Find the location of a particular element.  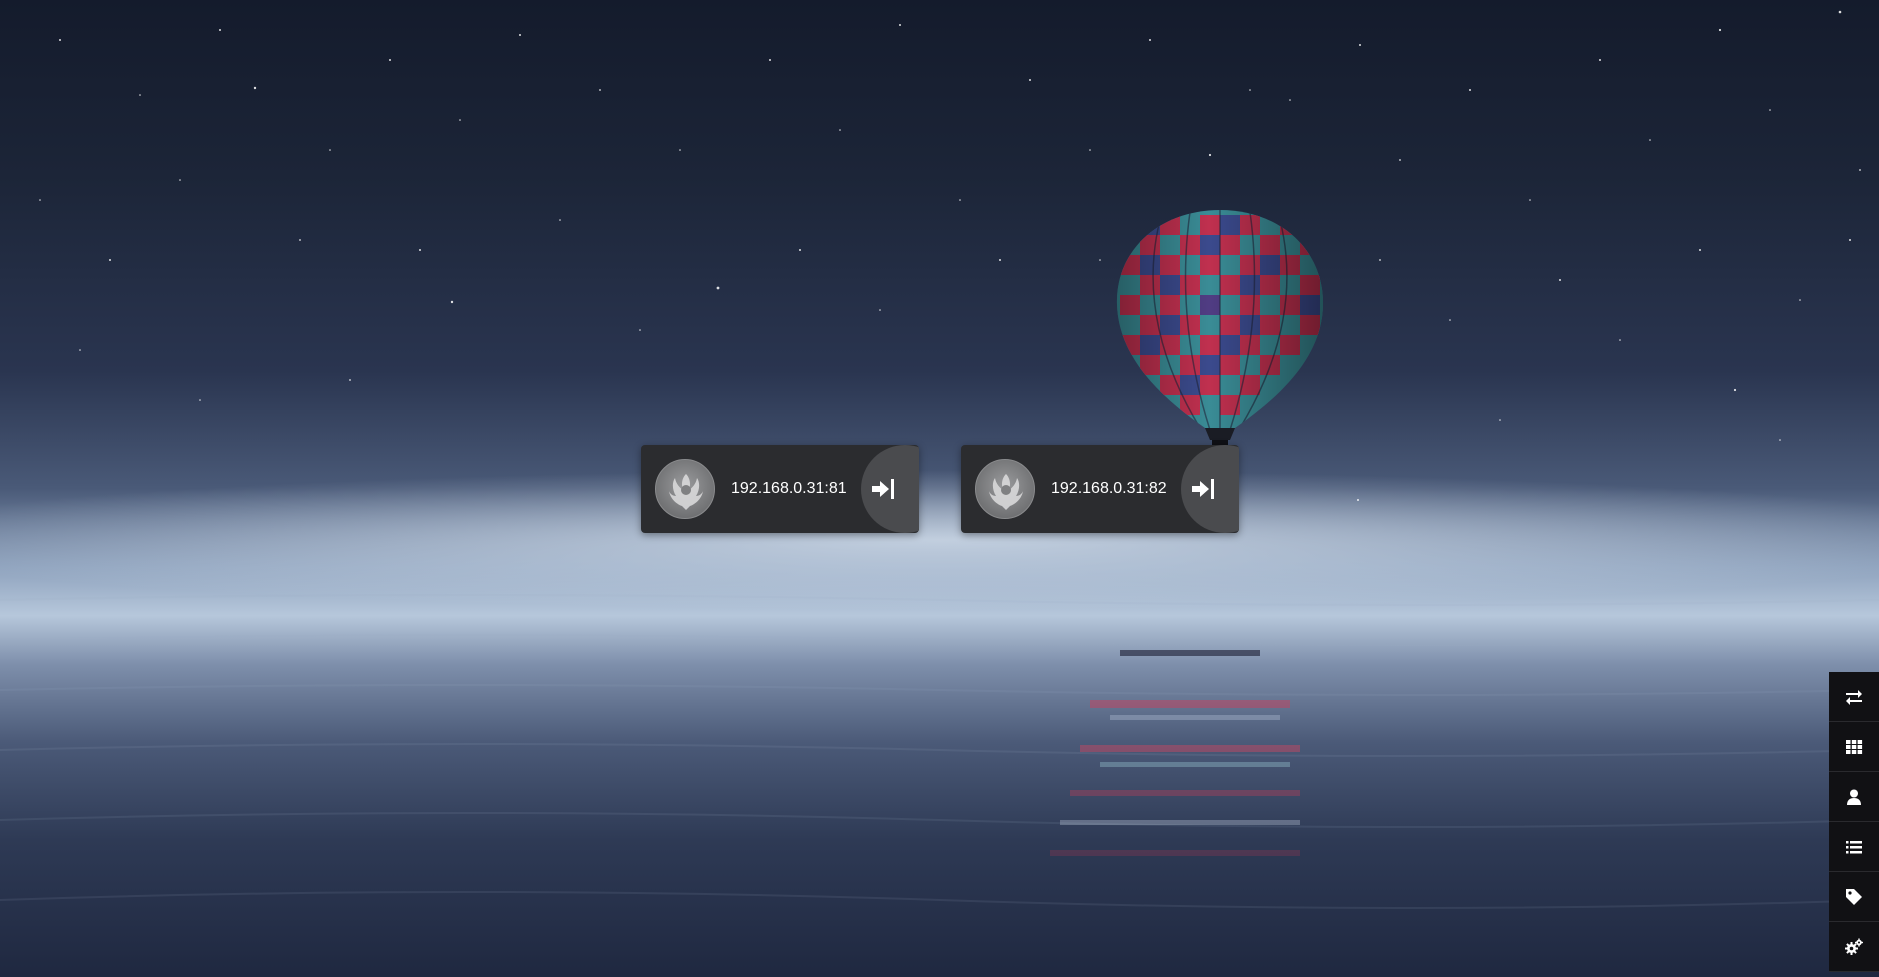

user-icon is located at coordinates (1854, 797).